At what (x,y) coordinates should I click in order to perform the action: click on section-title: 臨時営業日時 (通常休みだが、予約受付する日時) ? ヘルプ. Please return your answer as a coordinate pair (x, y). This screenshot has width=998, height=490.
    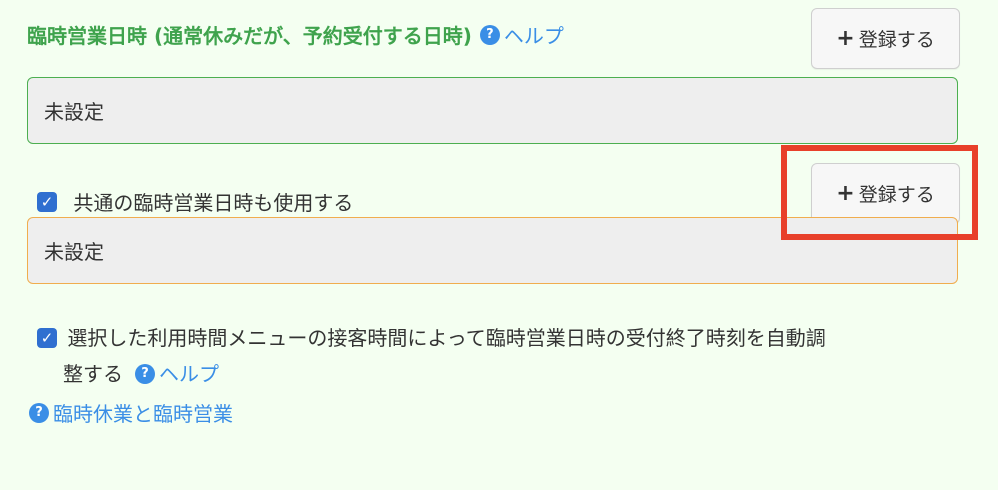
    Looking at the image, I should click on (295, 34).